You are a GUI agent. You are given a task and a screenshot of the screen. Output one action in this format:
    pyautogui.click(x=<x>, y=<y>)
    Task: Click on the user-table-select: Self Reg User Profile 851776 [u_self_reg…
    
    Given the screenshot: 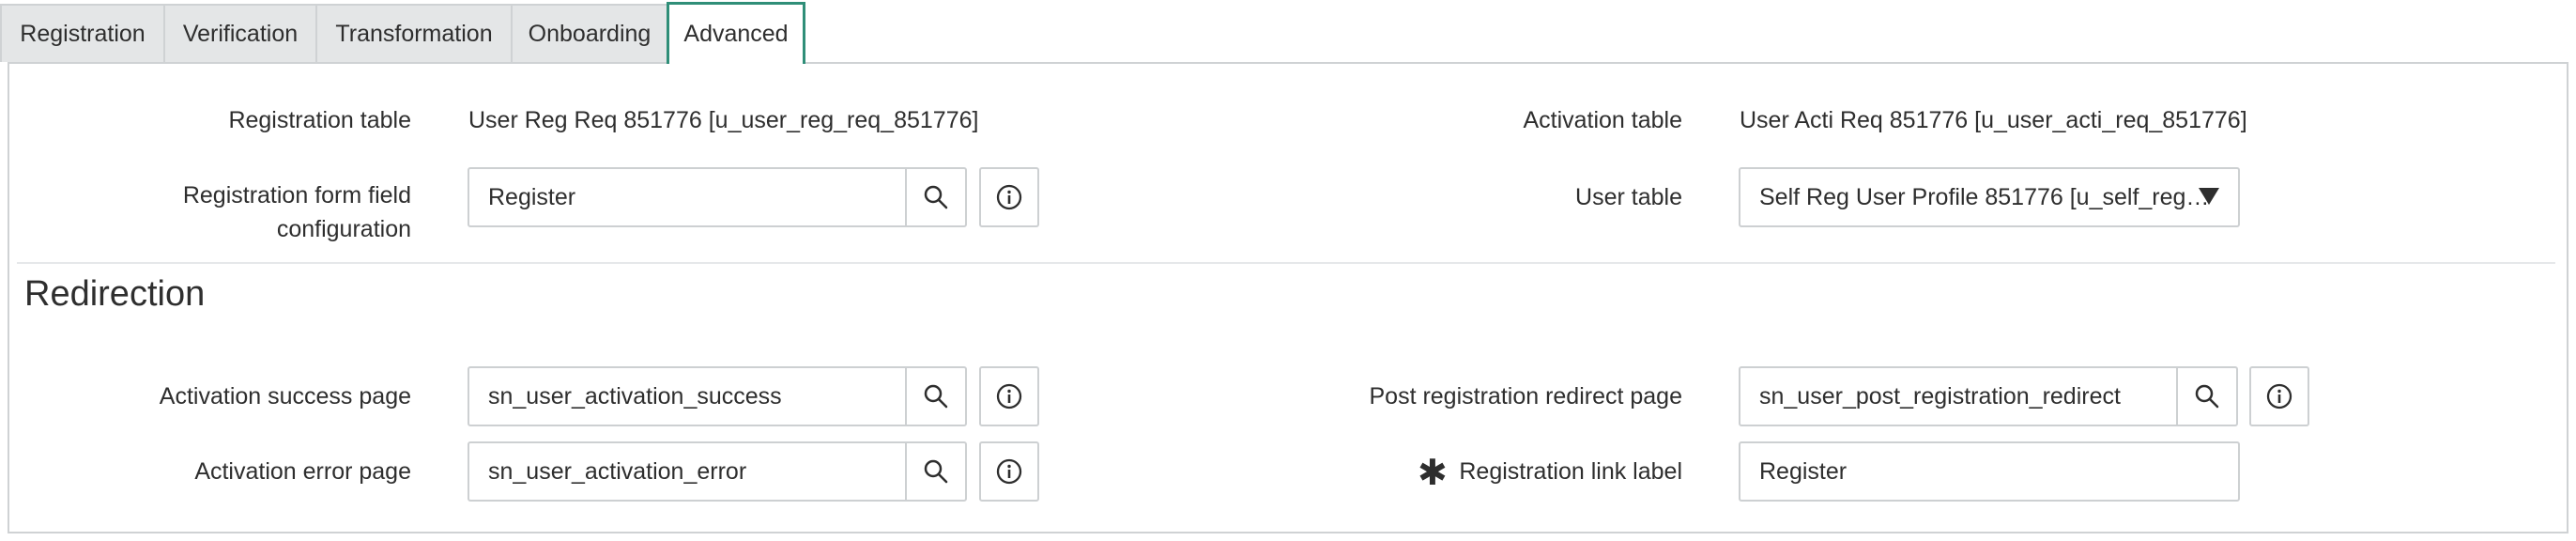 What is the action you would take?
    pyautogui.click(x=1989, y=197)
    